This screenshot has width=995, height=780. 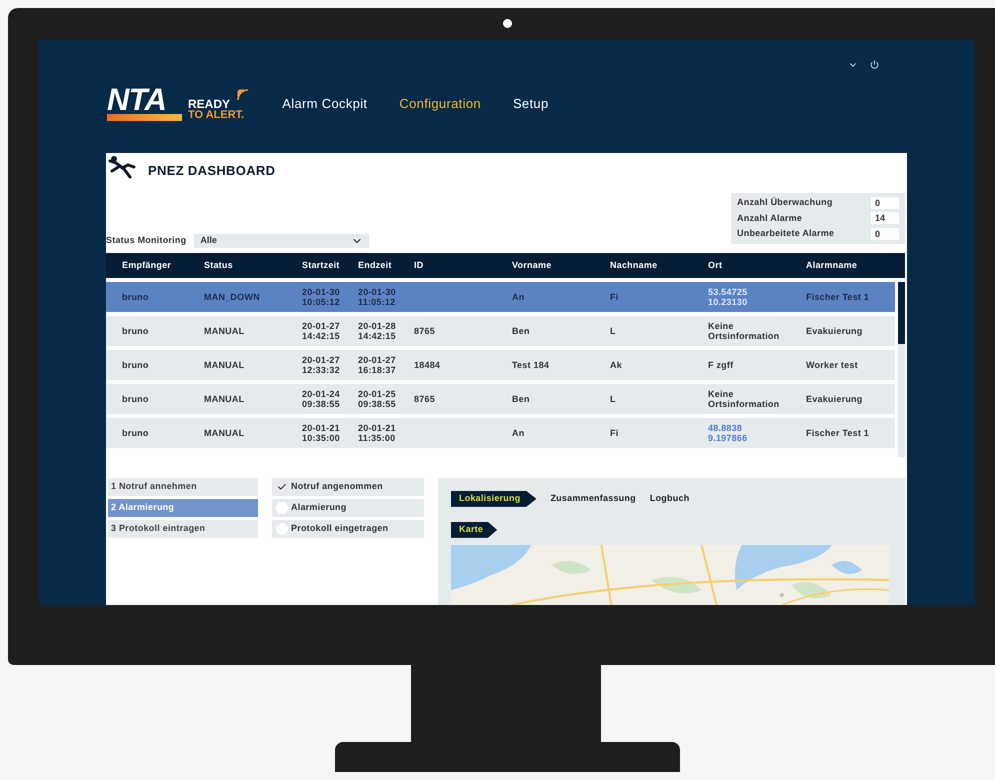 I want to click on column-header: Ort, so click(x=716, y=265).